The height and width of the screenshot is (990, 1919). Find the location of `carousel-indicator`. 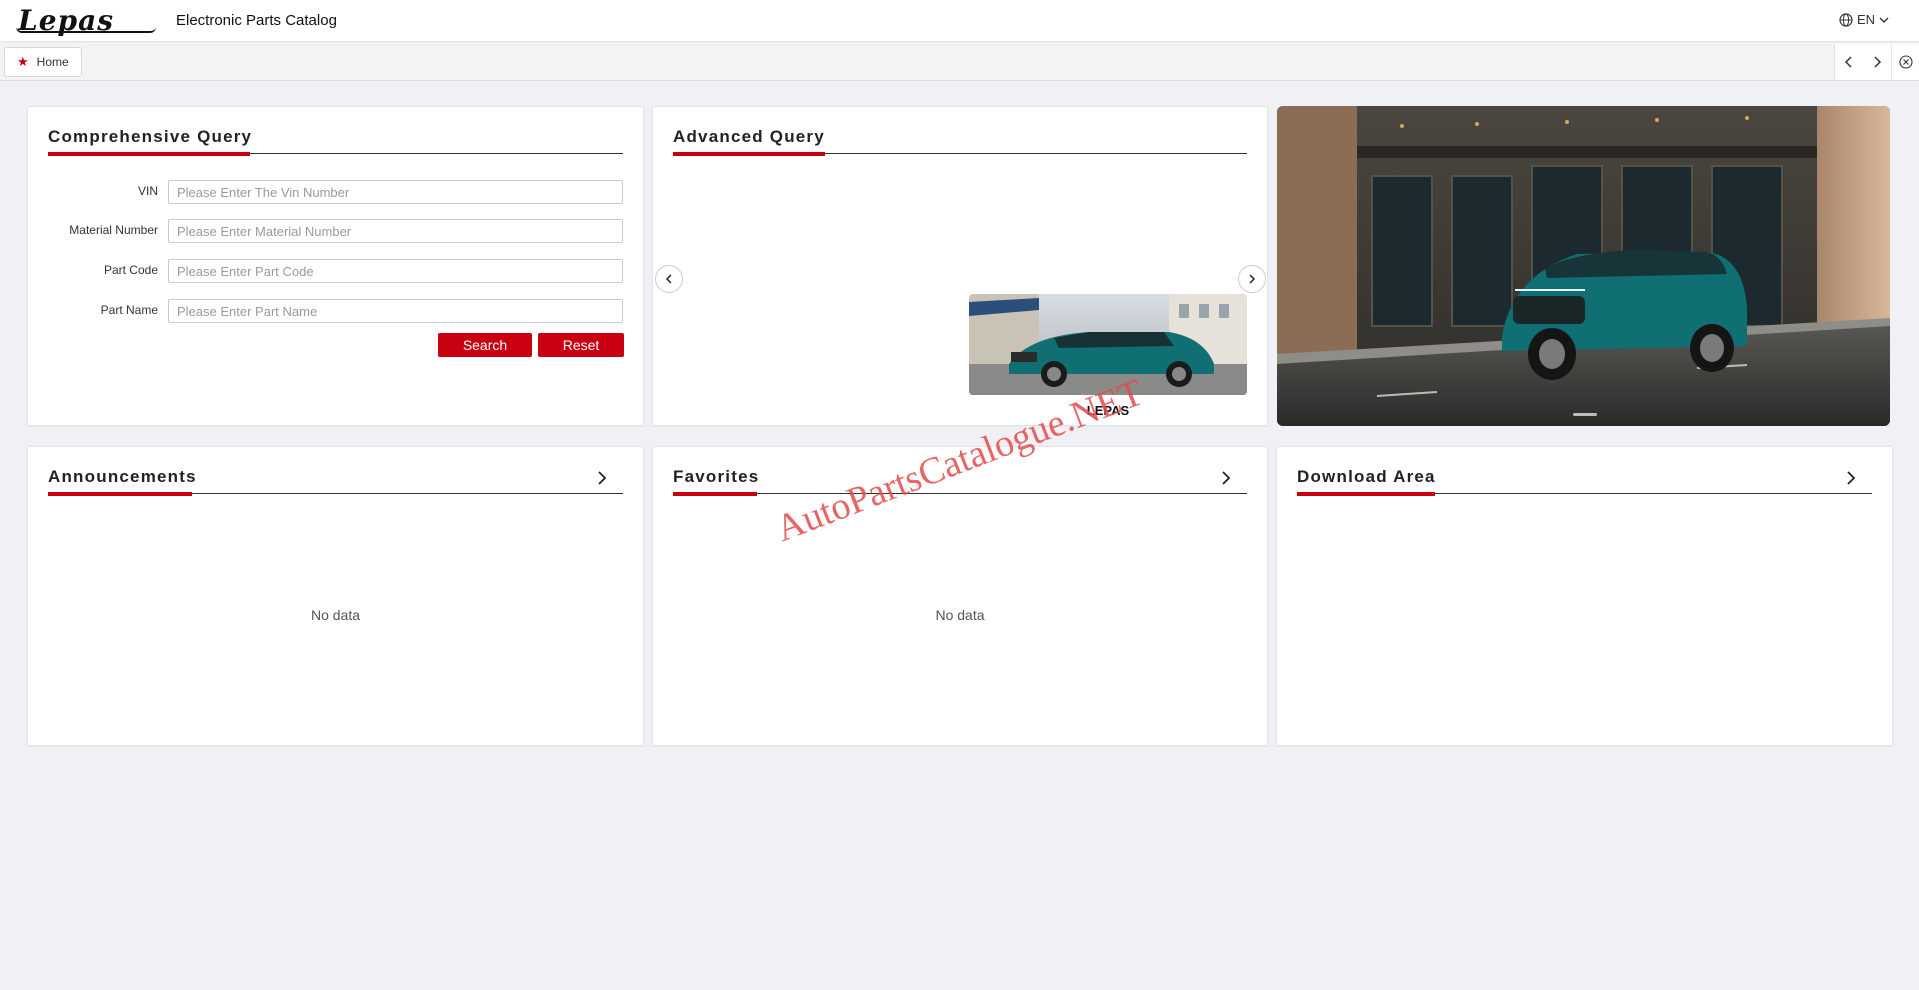

carousel-indicator is located at coordinates (1585, 414).